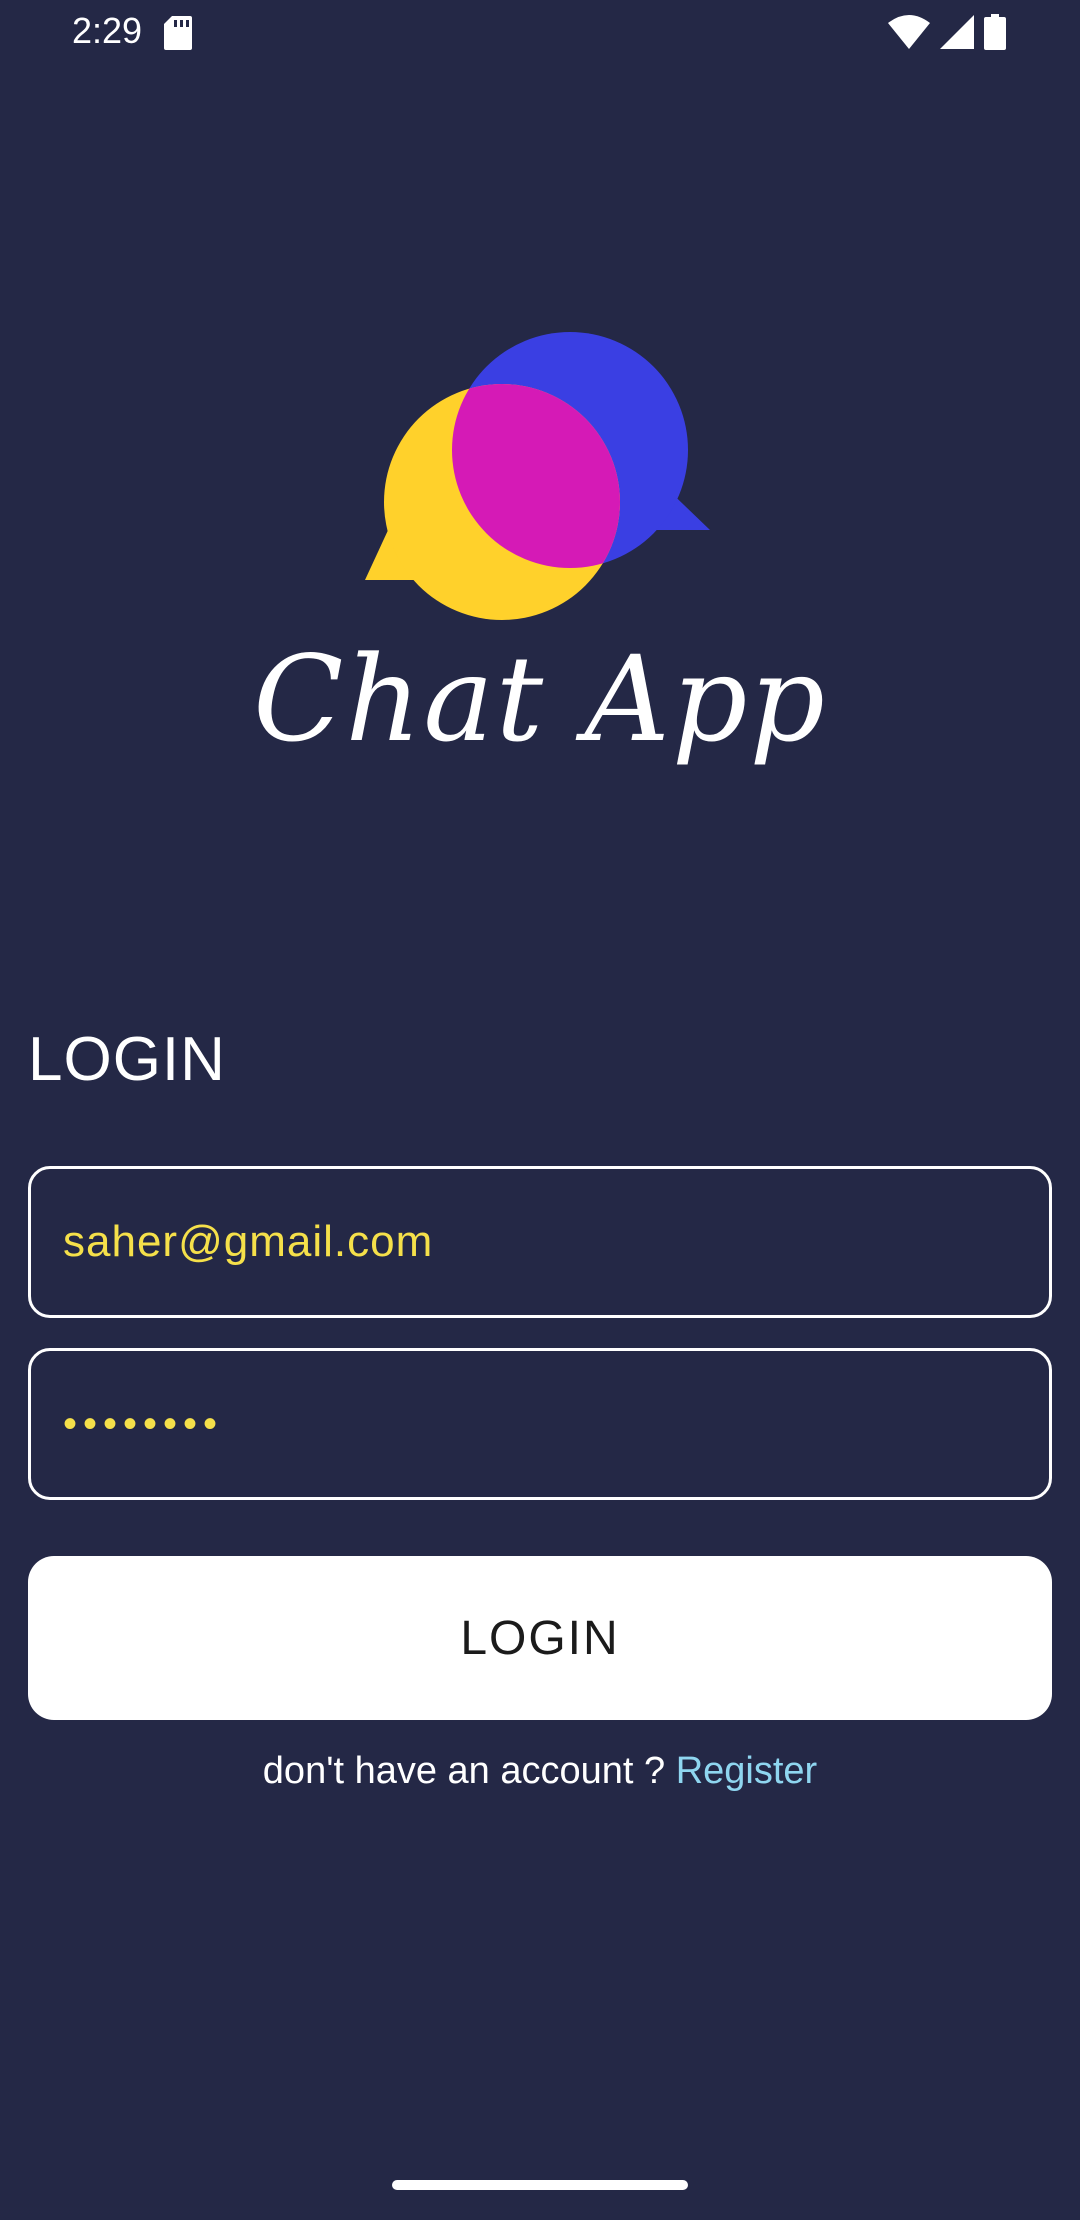 This screenshot has height=2220, width=1080. Describe the element at coordinates (107, 30) in the screenshot. I see `status-time: 2:29` at that location.